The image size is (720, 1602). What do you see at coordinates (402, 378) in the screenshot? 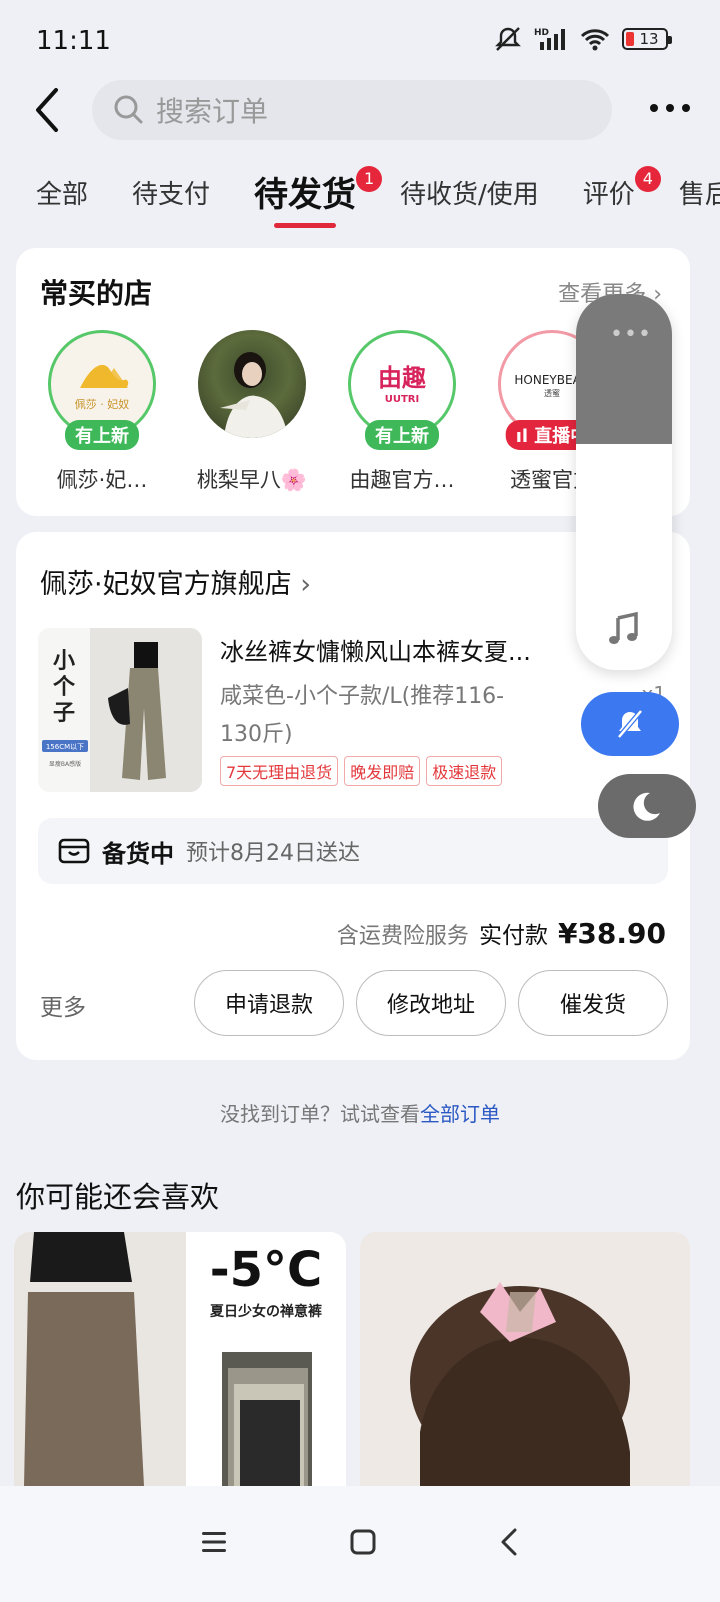
I see `svg-text: 由趣` at bounding box center [402, 378].